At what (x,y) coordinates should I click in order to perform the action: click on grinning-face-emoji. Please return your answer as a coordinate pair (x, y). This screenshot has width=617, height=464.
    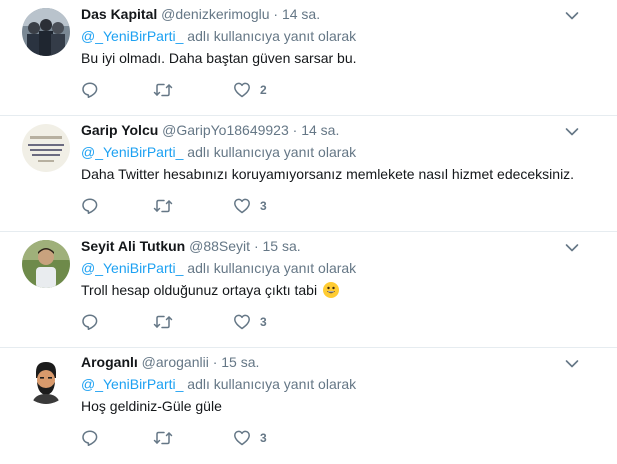
    Looking at the image, I should click on (330, 290).